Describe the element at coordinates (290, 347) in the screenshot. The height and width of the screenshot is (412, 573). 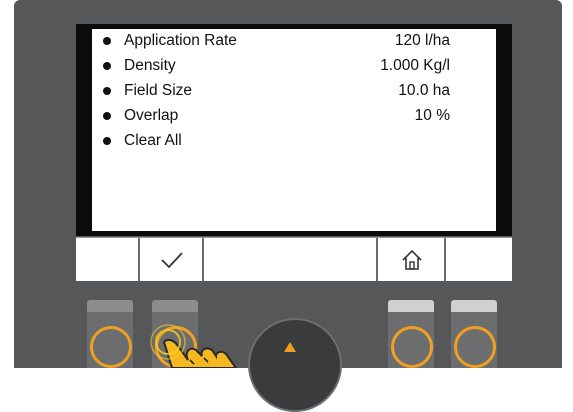
I see `up-arrow-icon` at that location.